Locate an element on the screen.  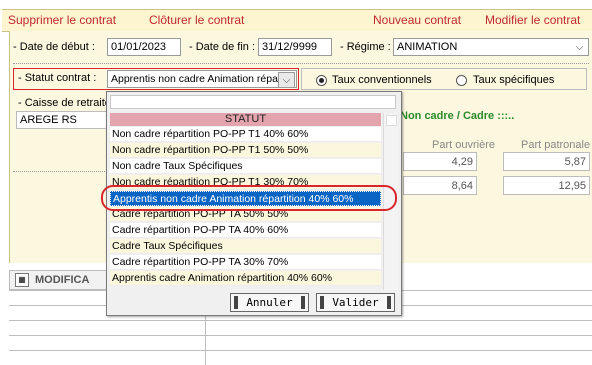
dropdown-header: STATUT is located at coordinates (245, 119).